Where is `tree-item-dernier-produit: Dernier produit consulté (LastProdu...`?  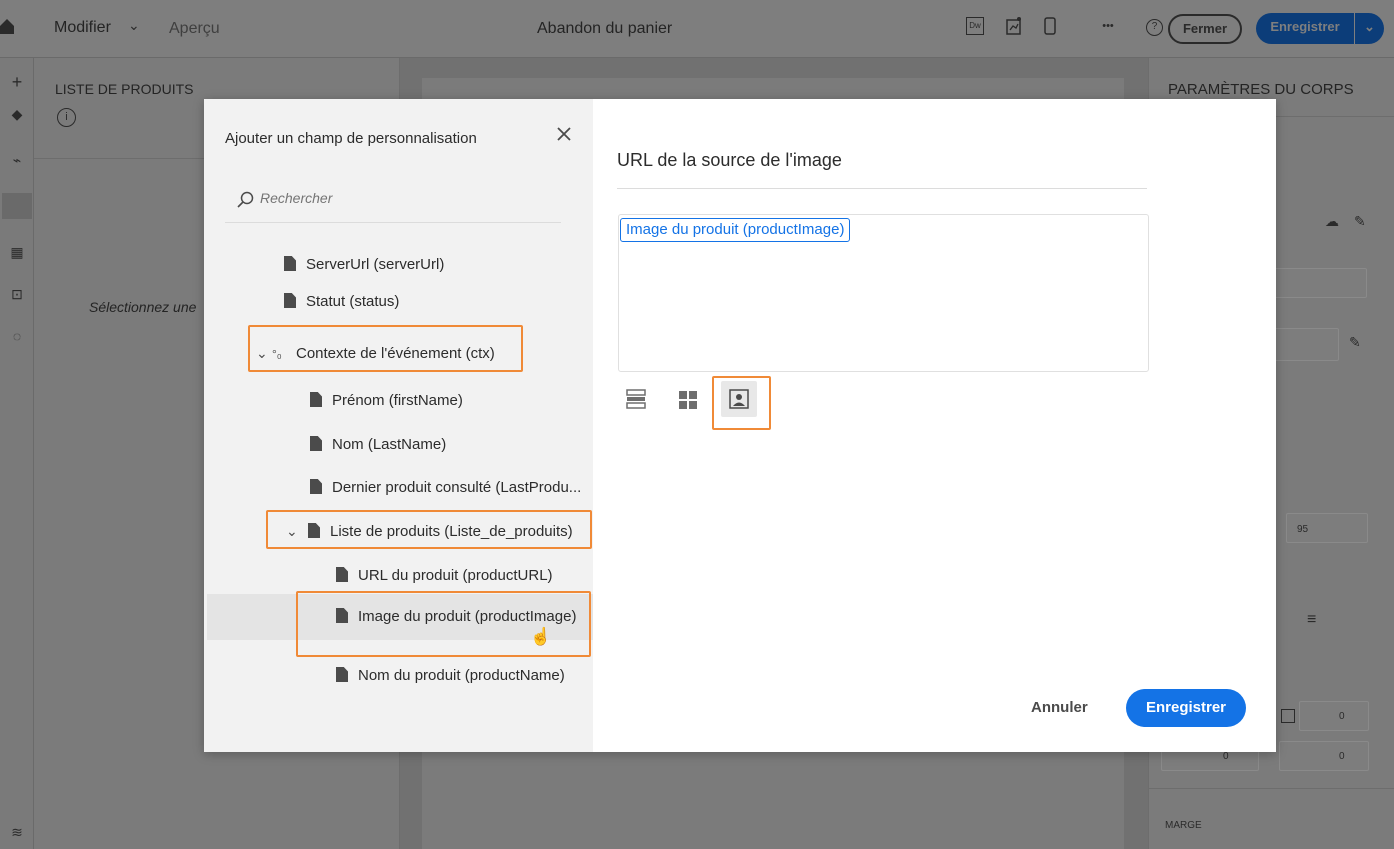
tree-item-dernier-produit: Dernier produit consulté (LastProdu... is located at coordinates (445, 488).